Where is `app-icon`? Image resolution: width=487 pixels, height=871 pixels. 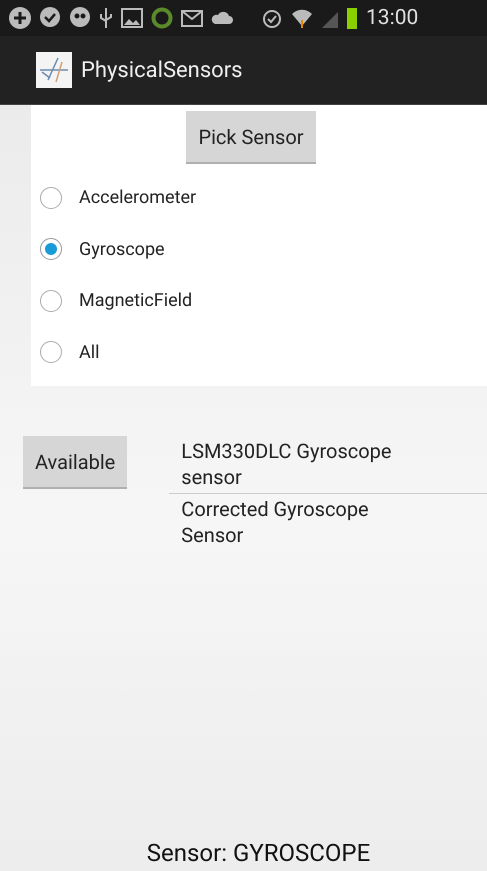 app-icon is located at coordinates (54, 70).